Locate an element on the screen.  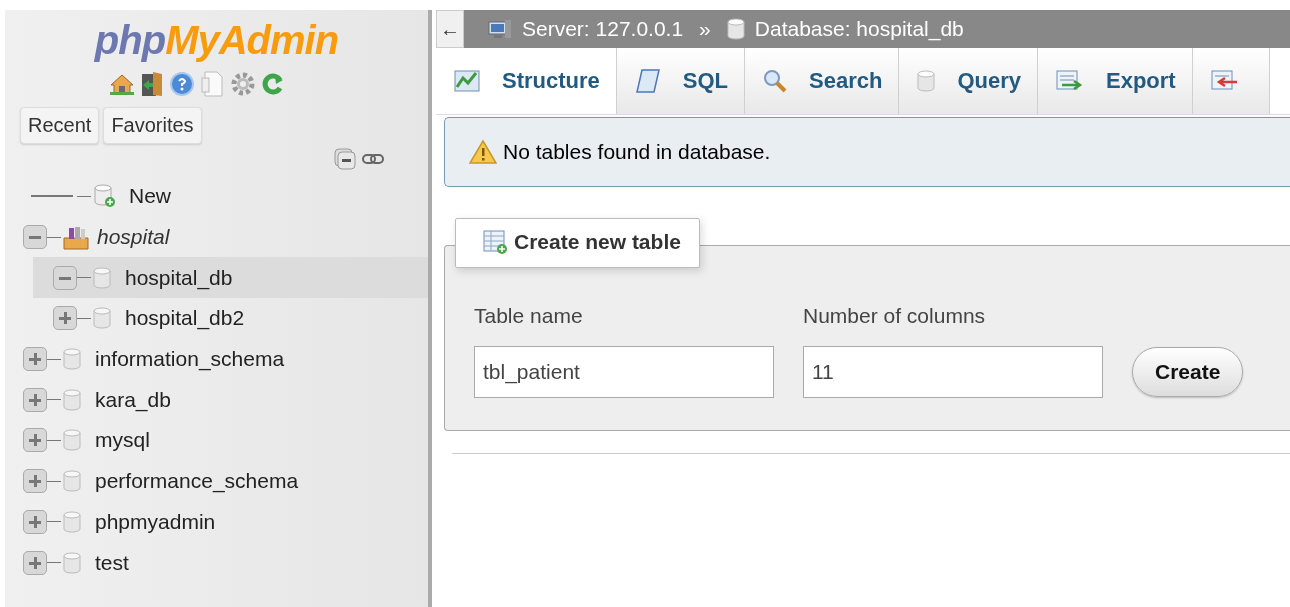
scroll-icon is located at coordinates (647, 81).